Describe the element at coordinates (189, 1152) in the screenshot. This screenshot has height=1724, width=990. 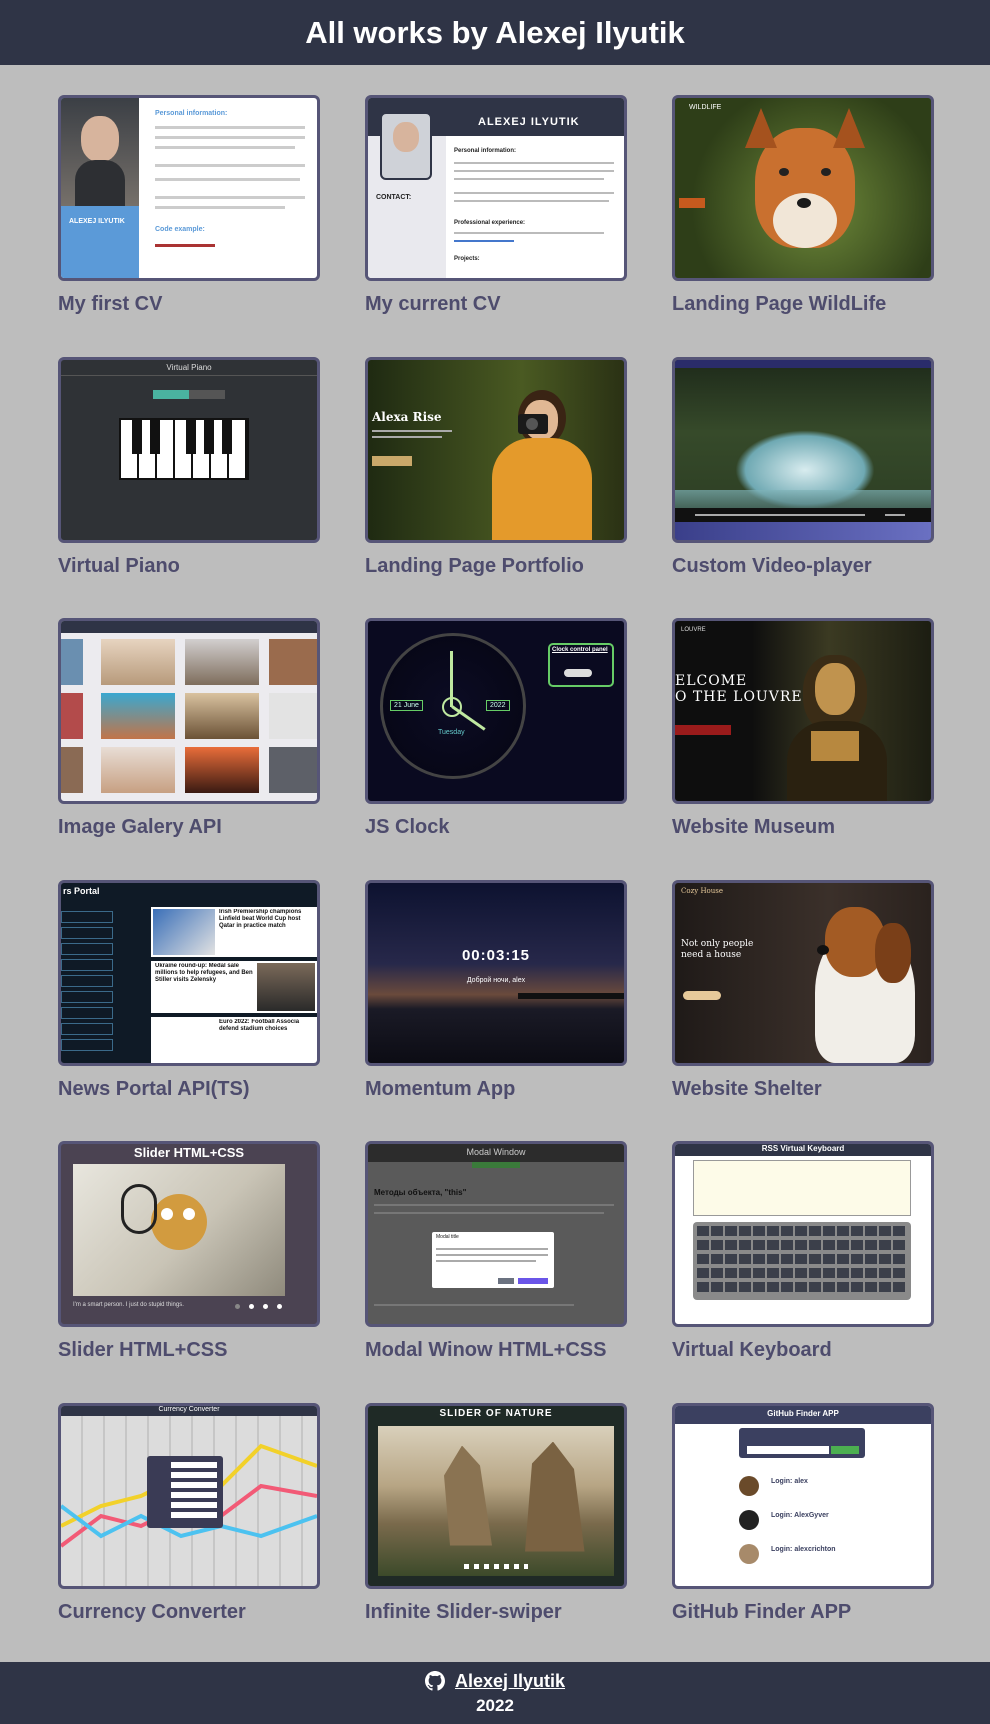
I see `slider-title: Slider HTML+CSS` at that location.